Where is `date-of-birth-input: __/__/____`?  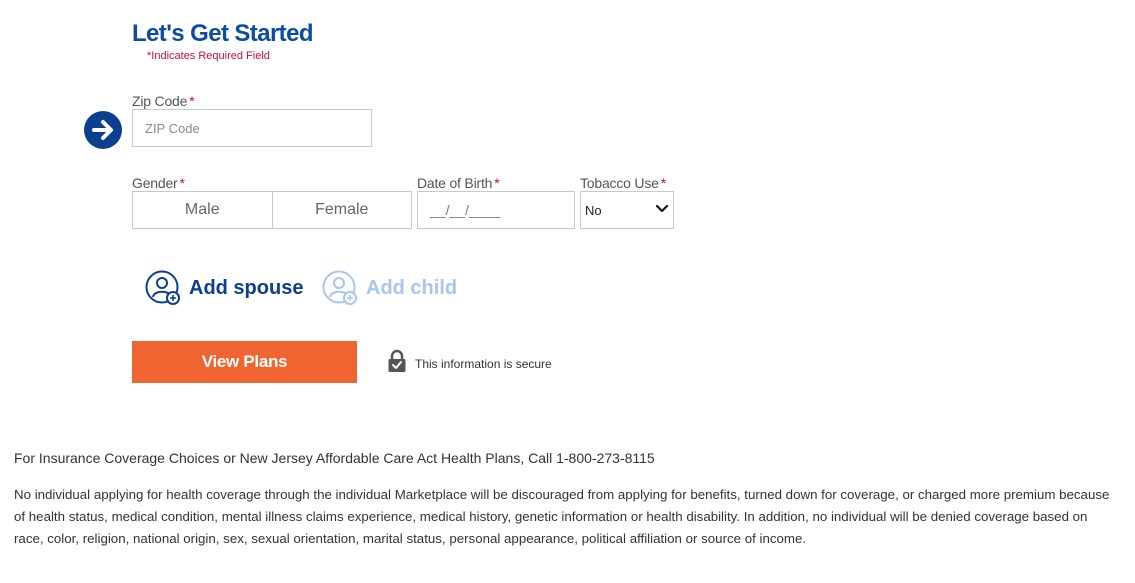
date-of-birth-input: __/__/____ is located at coordinates (496, 210).